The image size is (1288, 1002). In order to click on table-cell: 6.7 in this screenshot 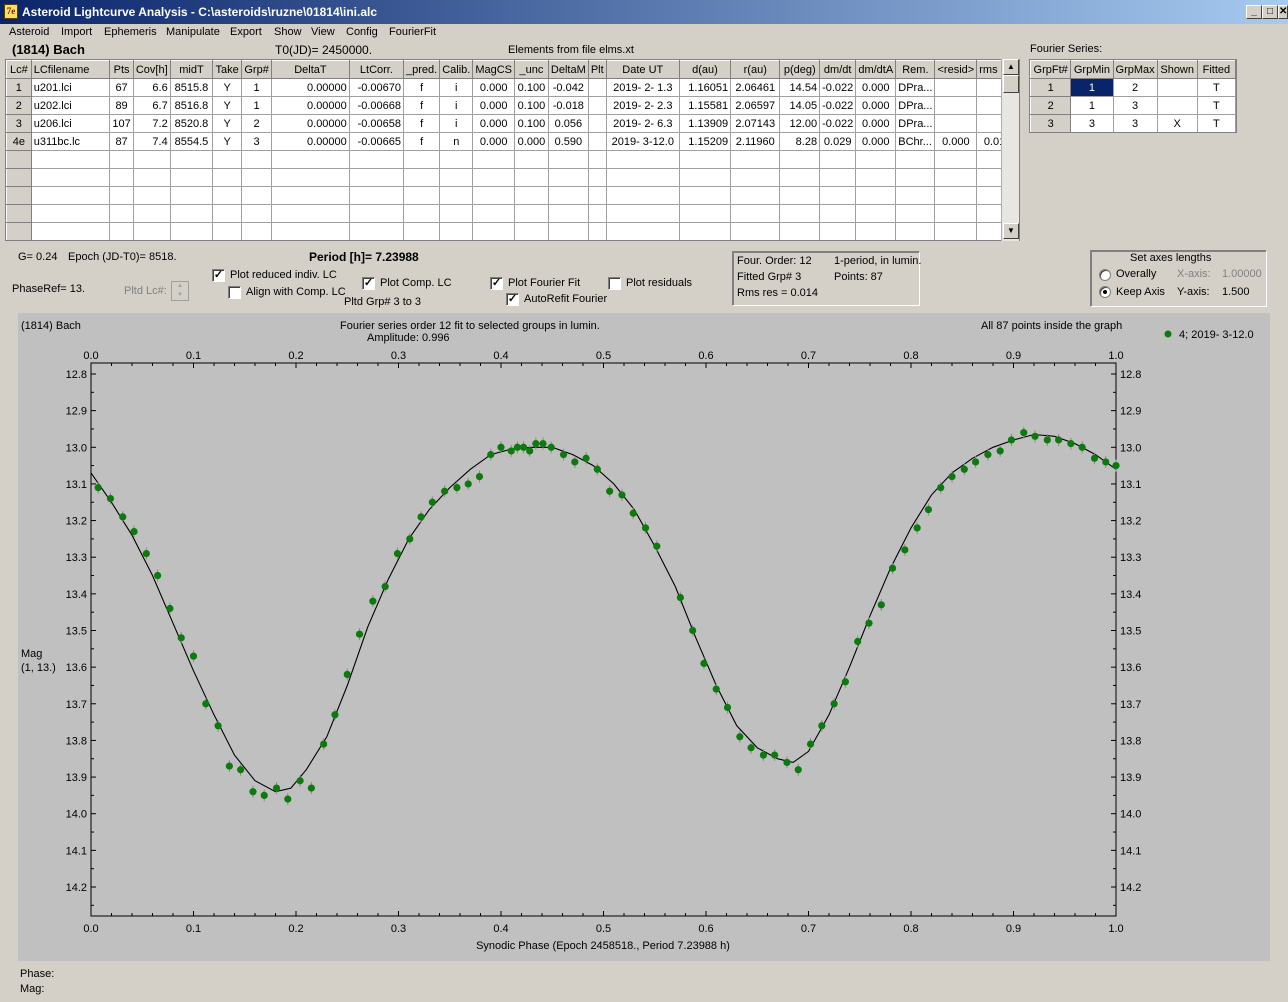, I will do `click(151, 105)`.